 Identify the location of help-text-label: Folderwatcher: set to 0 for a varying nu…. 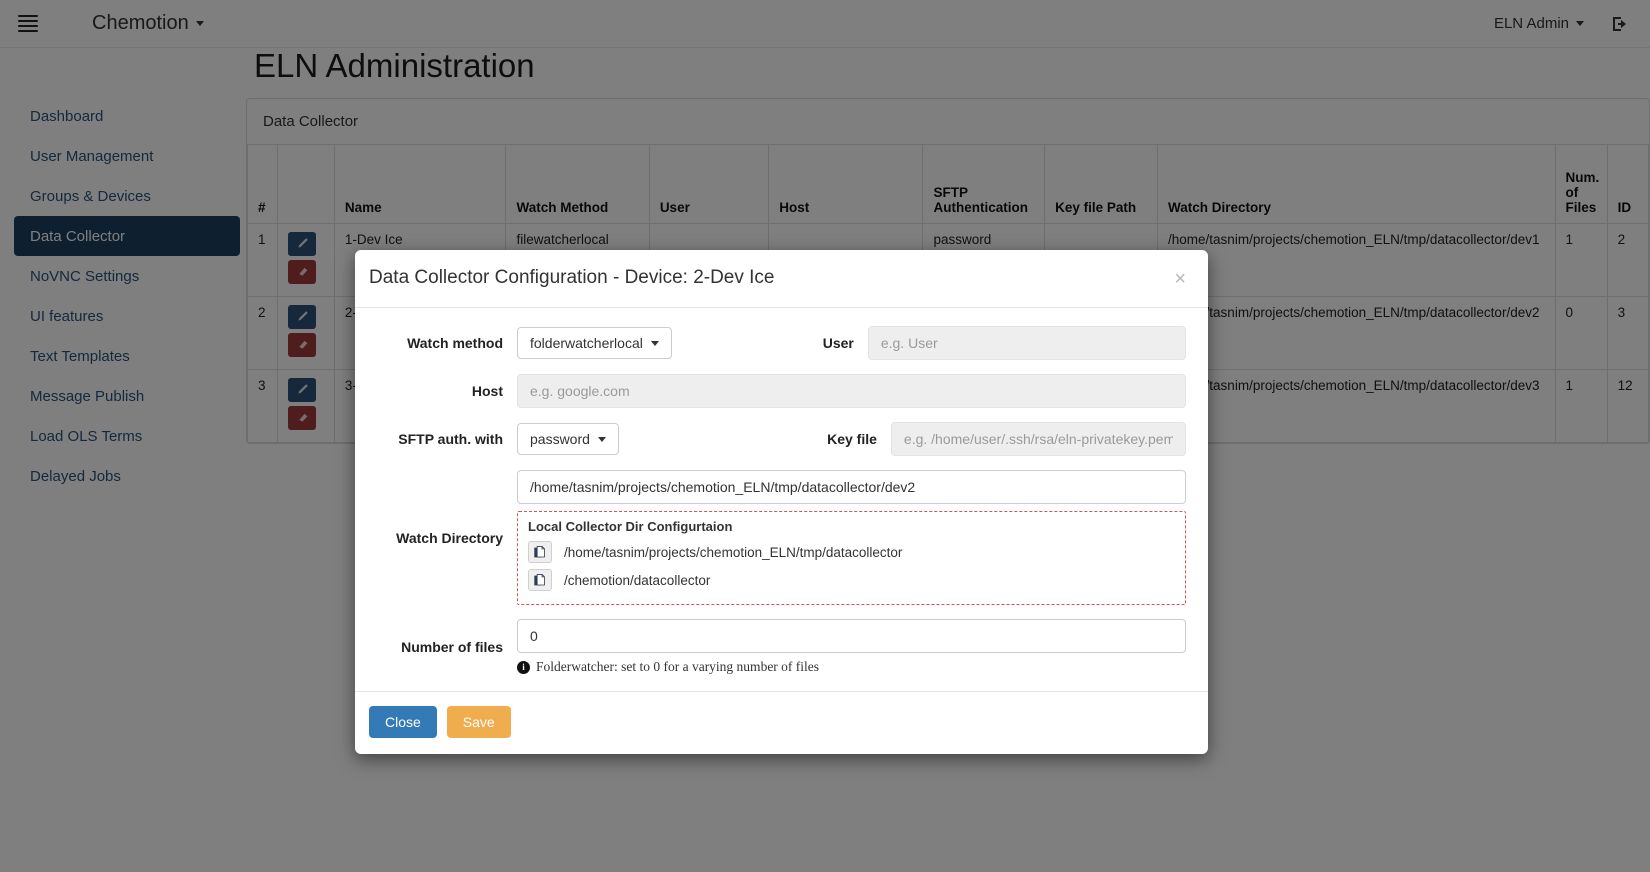
(678, 666).